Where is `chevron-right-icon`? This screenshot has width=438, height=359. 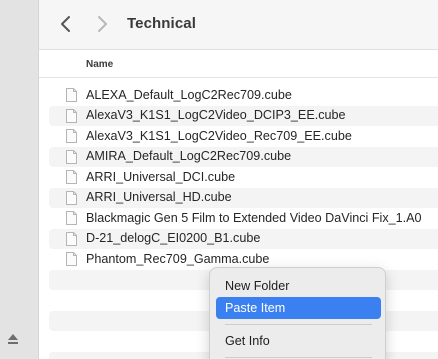
chevron-right-icon is located at coordinates (102, 24).